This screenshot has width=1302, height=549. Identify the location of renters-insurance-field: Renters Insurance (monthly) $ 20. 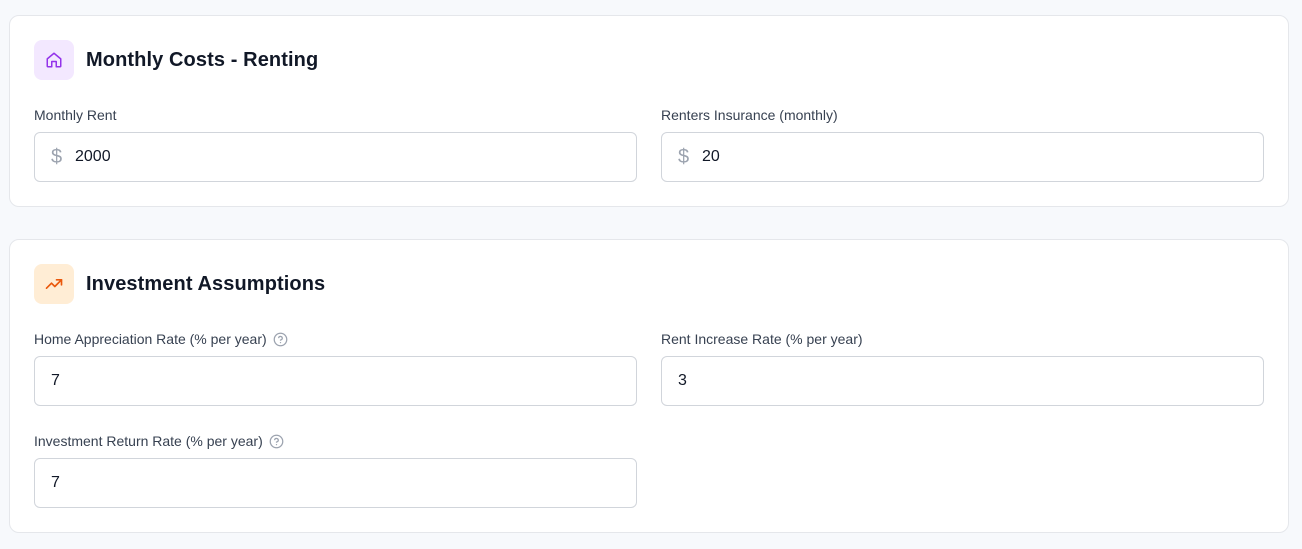
(962, 144).